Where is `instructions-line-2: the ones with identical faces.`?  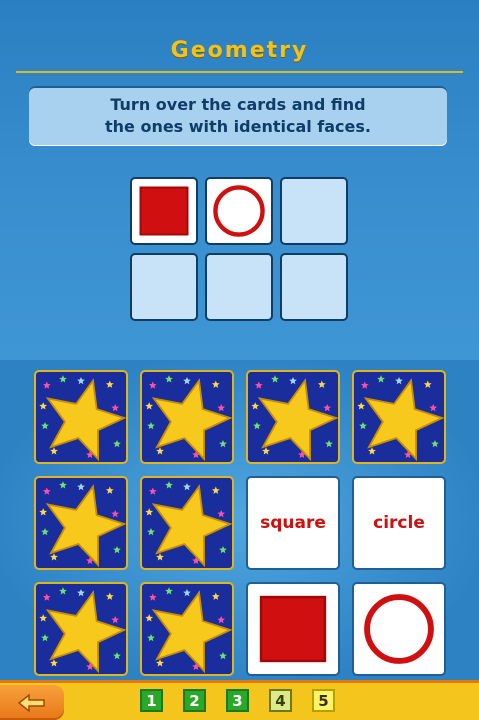
instructions-line-2: the ones with identical faces. is located at coordinates (237, 126).